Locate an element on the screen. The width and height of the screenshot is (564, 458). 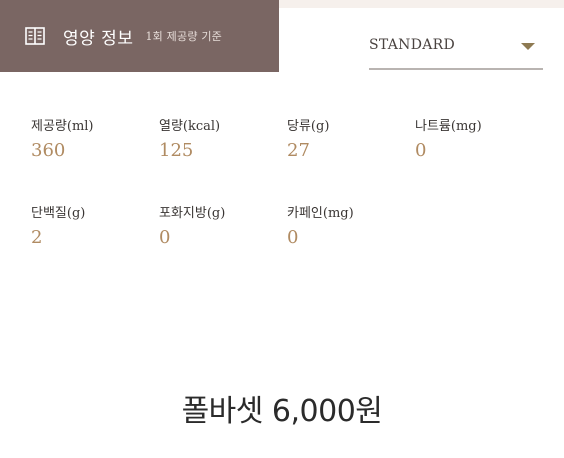
nutrition-item-serving: 제공량(ml) 360 is located at coordinates (96, 138).